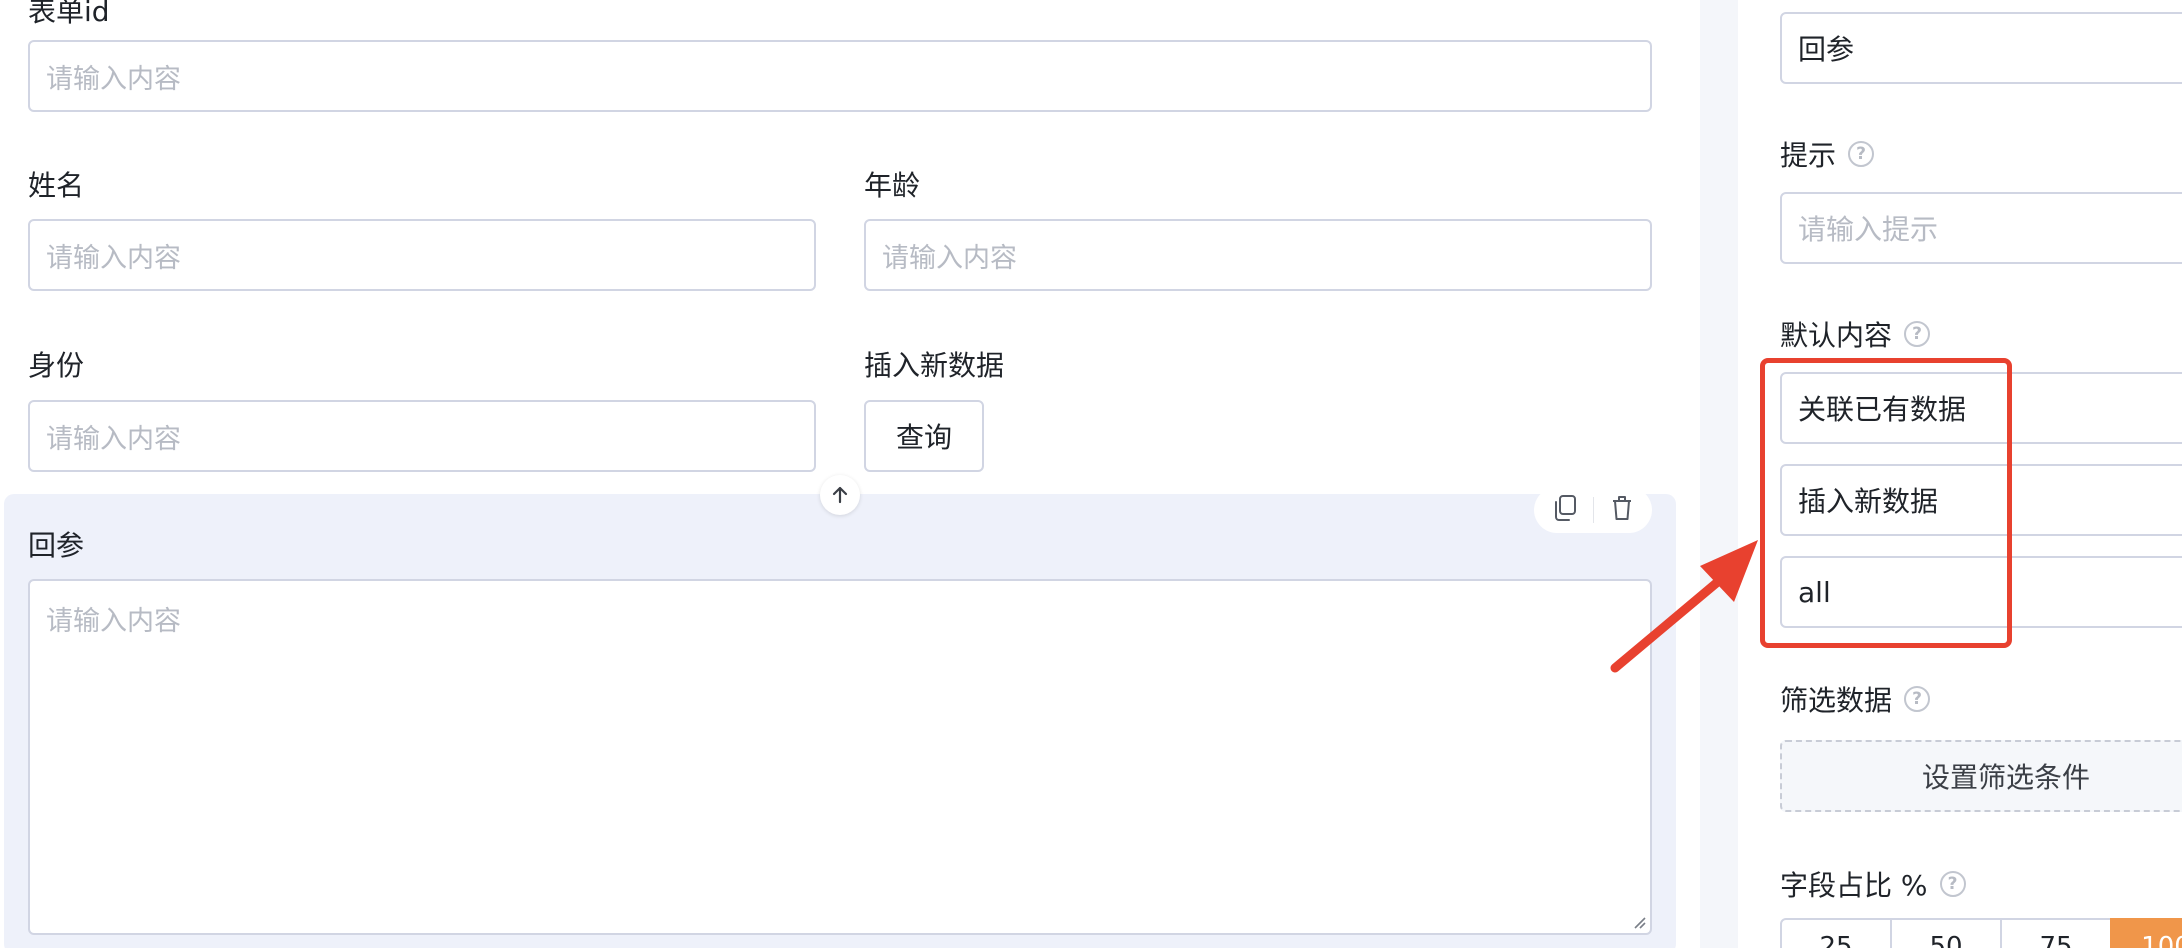 The image size is (2182, 948). Describe the element at coordinates (56, 545) in the screenshot. I see `return-param-label: 回参` at that location.